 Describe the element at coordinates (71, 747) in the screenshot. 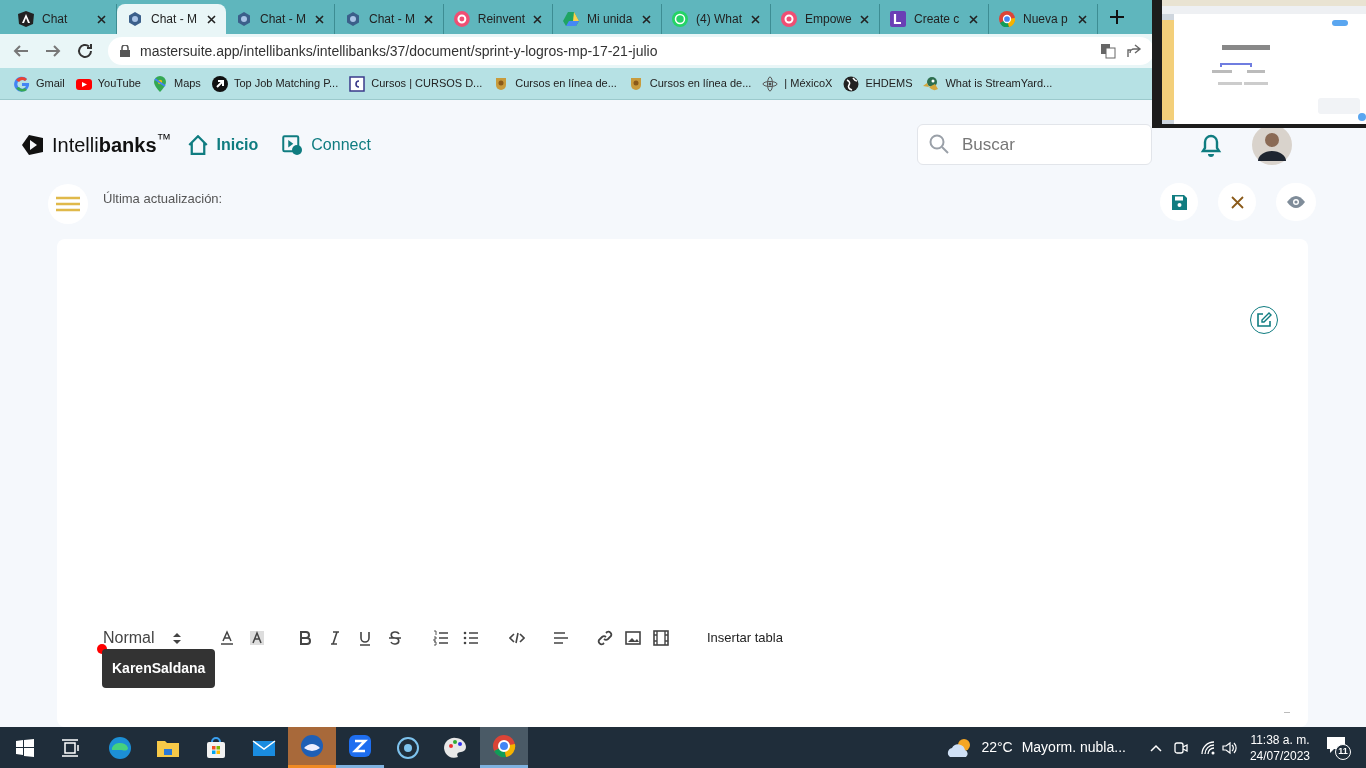

I see `task-view-icon` at that location.